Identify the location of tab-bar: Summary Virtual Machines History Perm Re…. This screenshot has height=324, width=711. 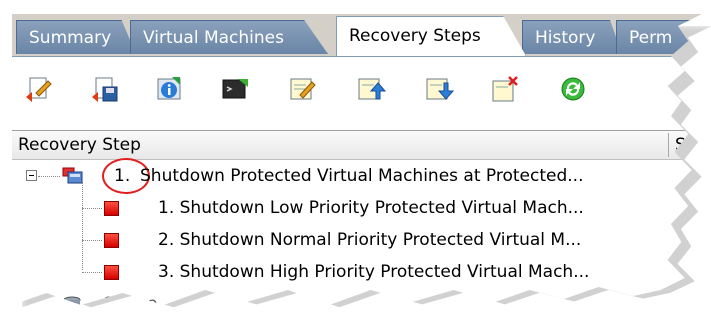
(357, 35).